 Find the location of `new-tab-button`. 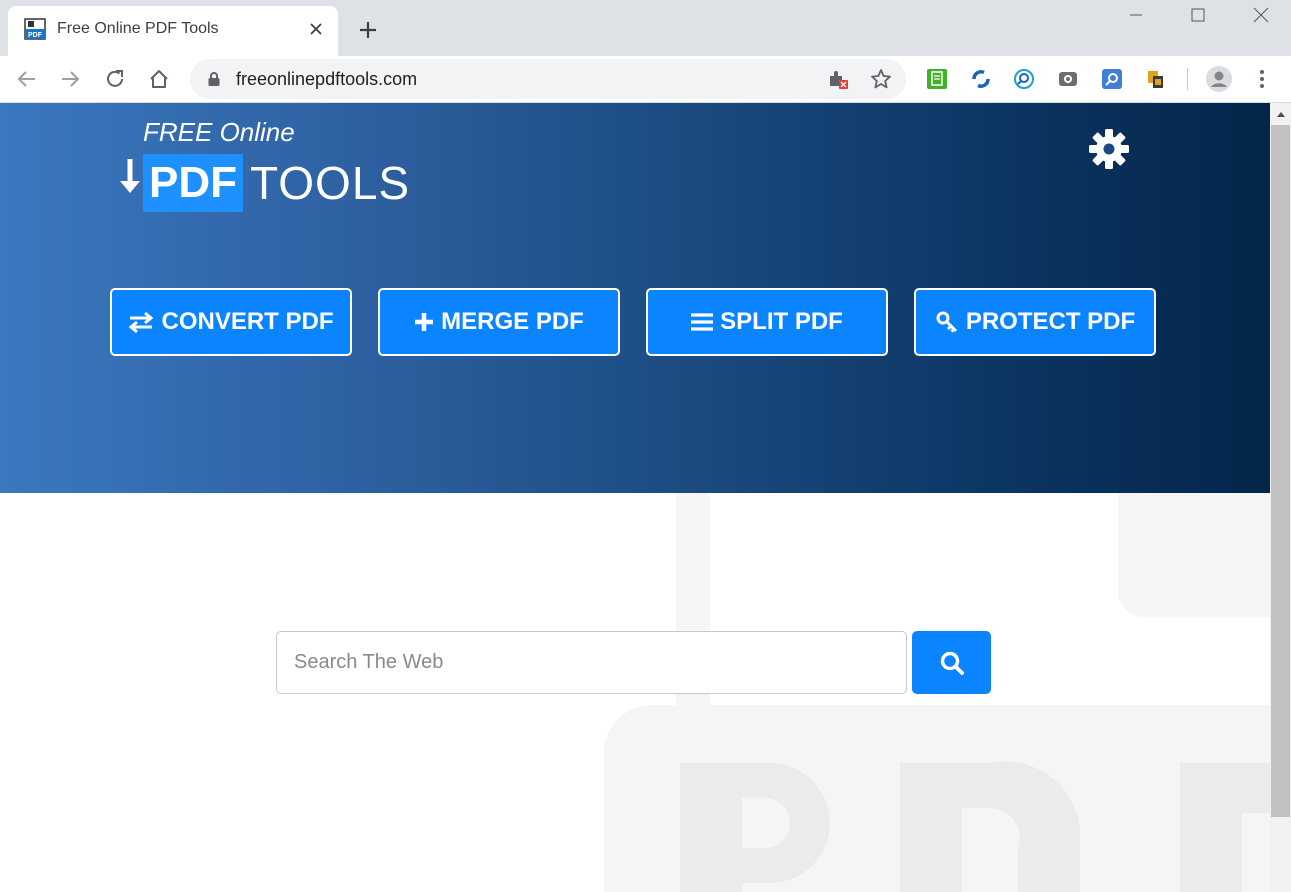

new-tab-button is located at coordinates (368, 30).